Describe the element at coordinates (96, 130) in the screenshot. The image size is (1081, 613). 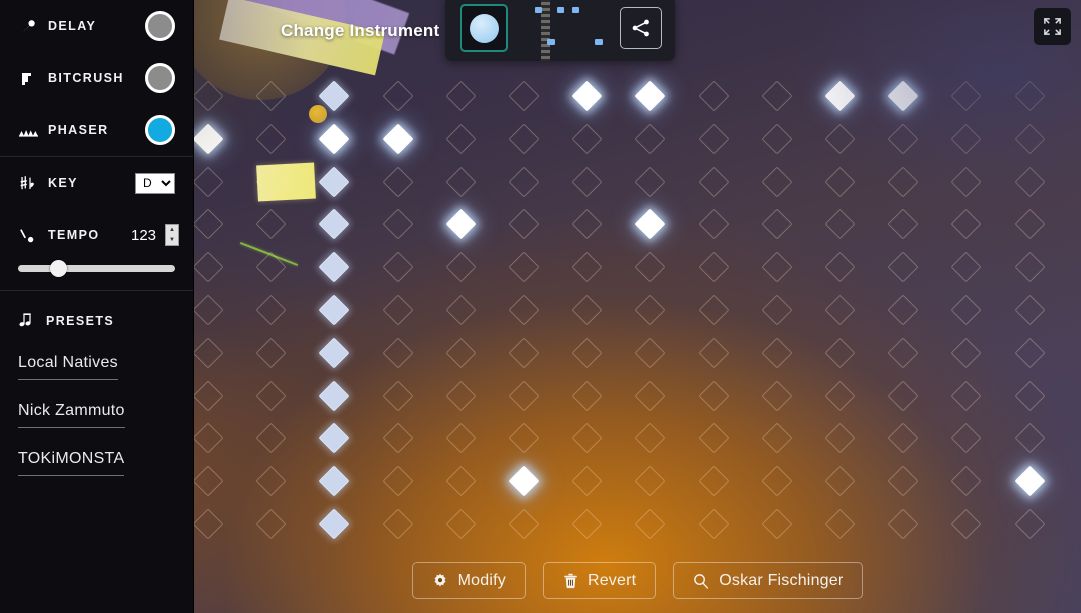
I see `effect-row-phaser: PHASER` at that location.